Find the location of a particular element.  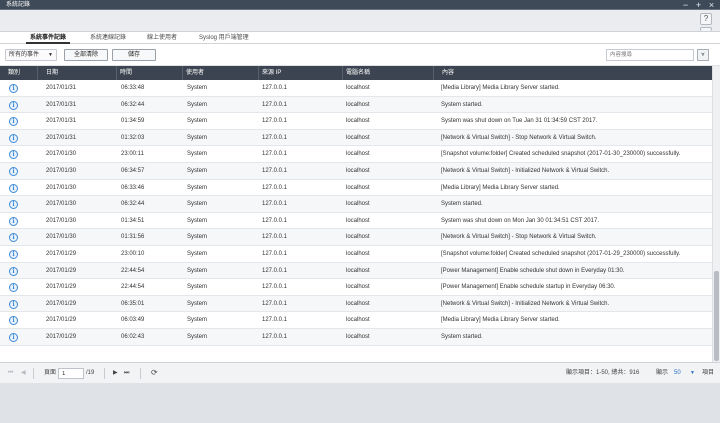

refresh-icon: ⟳ is located at coordinates (154, 372).